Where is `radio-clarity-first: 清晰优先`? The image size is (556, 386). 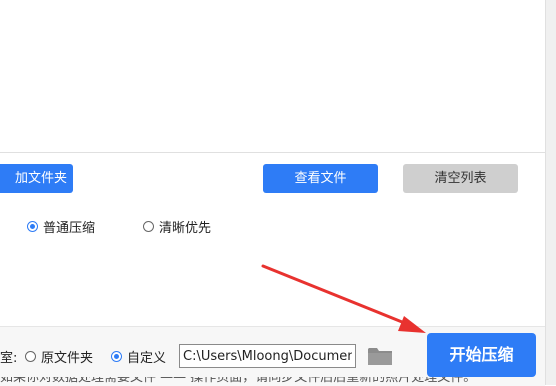
radio-clarity-first: 清晰优先 is located at coordinates (177, 226).